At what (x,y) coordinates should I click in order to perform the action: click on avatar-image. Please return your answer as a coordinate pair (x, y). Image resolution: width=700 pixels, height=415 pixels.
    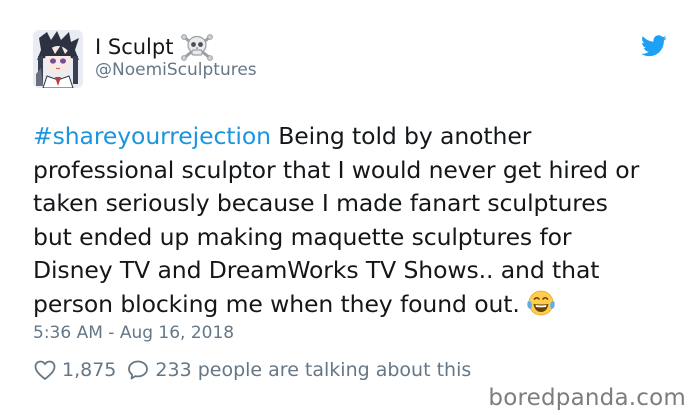
    Looking at the image, I should click on (58, 59).